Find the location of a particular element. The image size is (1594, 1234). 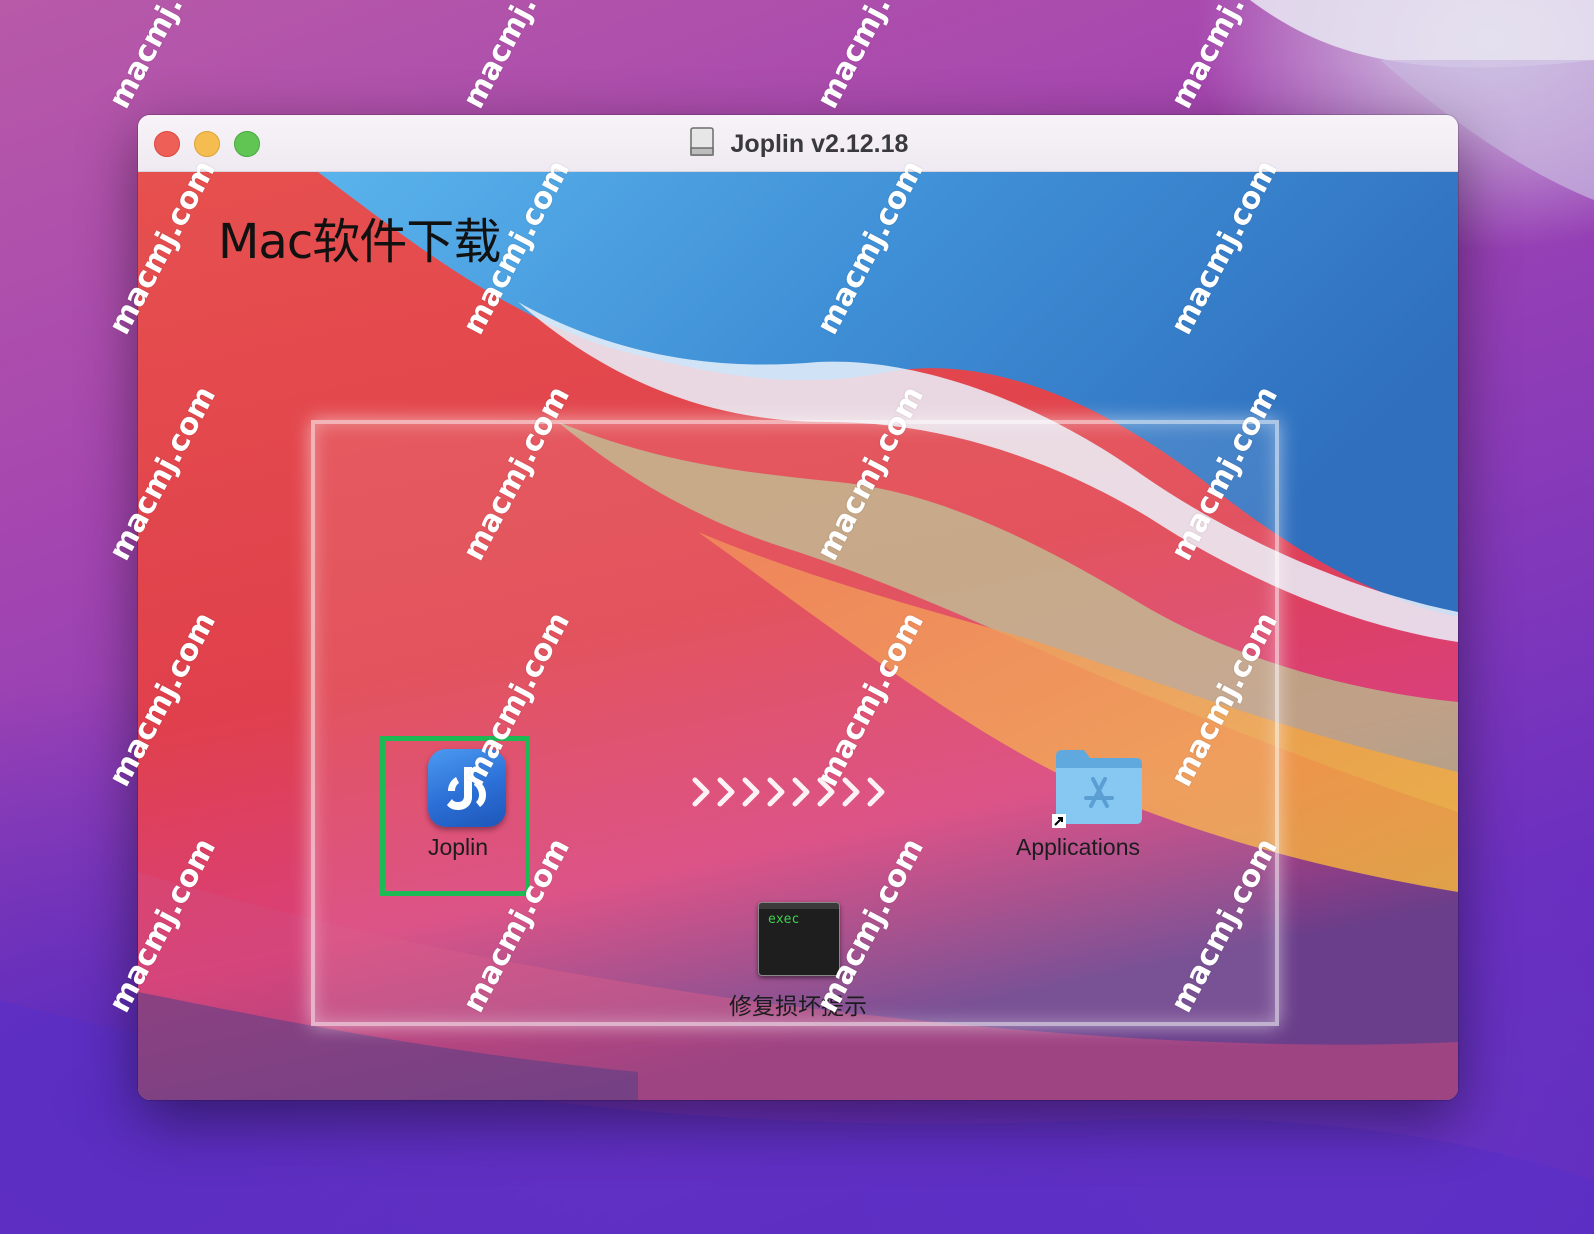

exec-label: 修复损坏提示 is located at coordinates (798, 1007).